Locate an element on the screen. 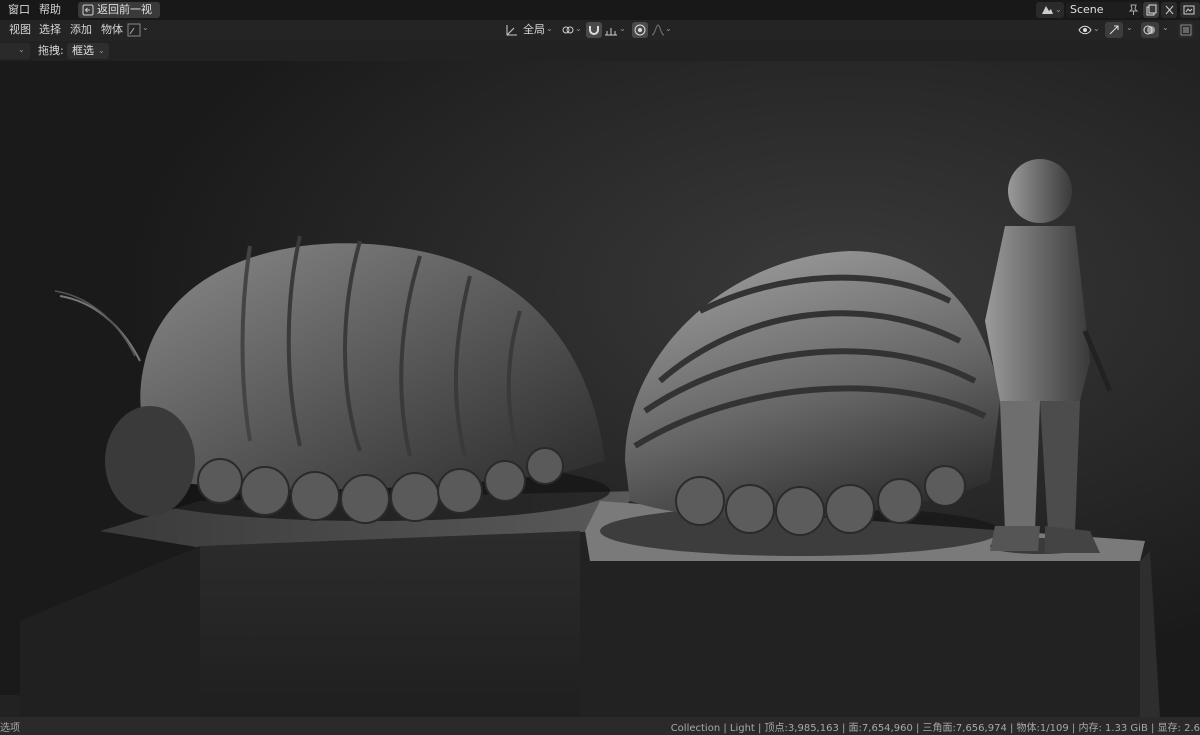 This screenshot has width=1200, height=735. new-scene-button is located at coordinates (1151, 10).